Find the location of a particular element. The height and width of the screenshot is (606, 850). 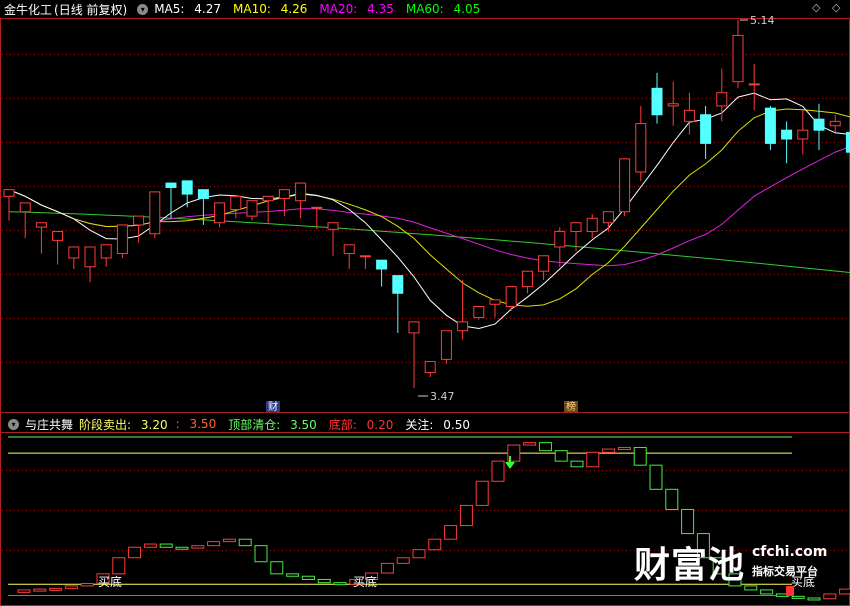

nav-prev-icon: ◇ is located at coordinates (816, 7).